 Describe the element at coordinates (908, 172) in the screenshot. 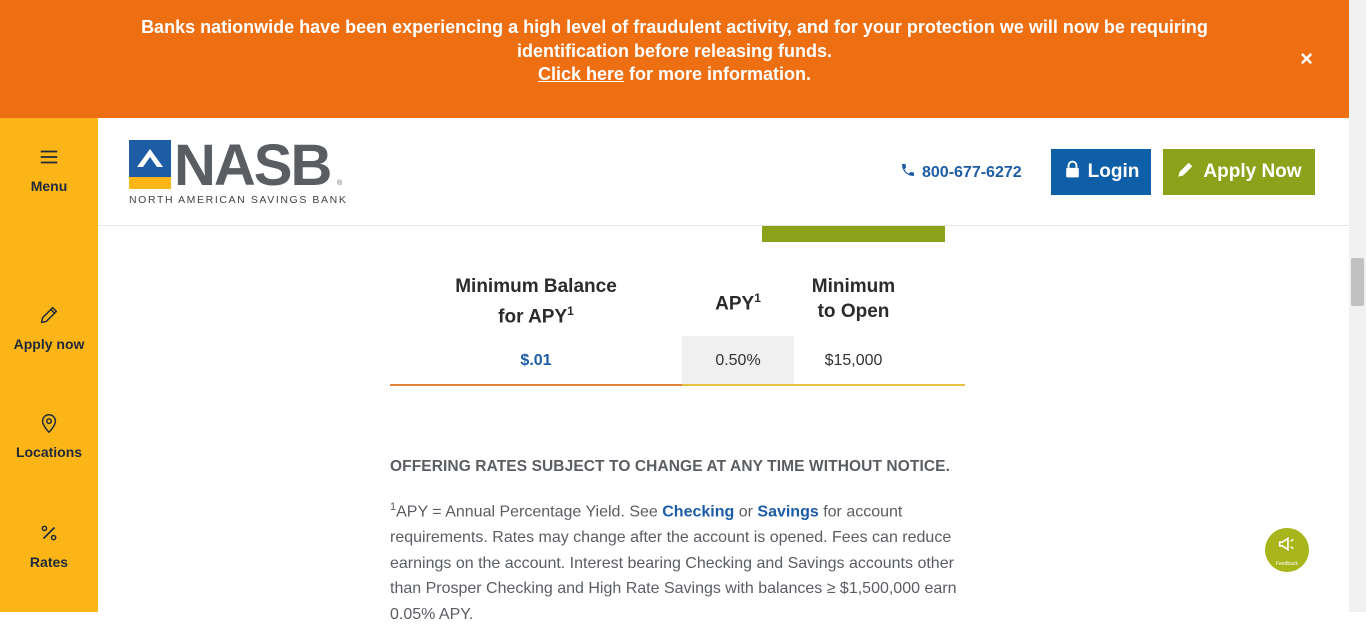

I see `phone-icon` at that location.